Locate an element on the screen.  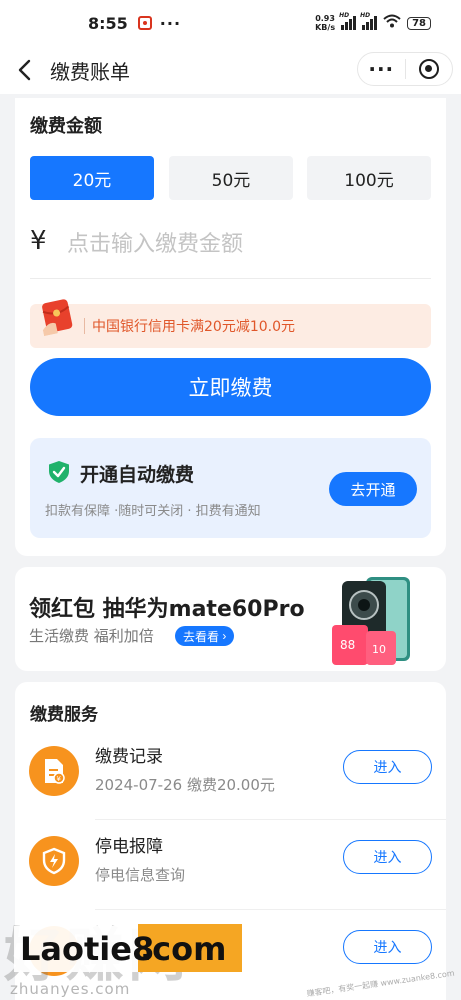
service-row-third: 进入 is located at coordinates (230, 956).